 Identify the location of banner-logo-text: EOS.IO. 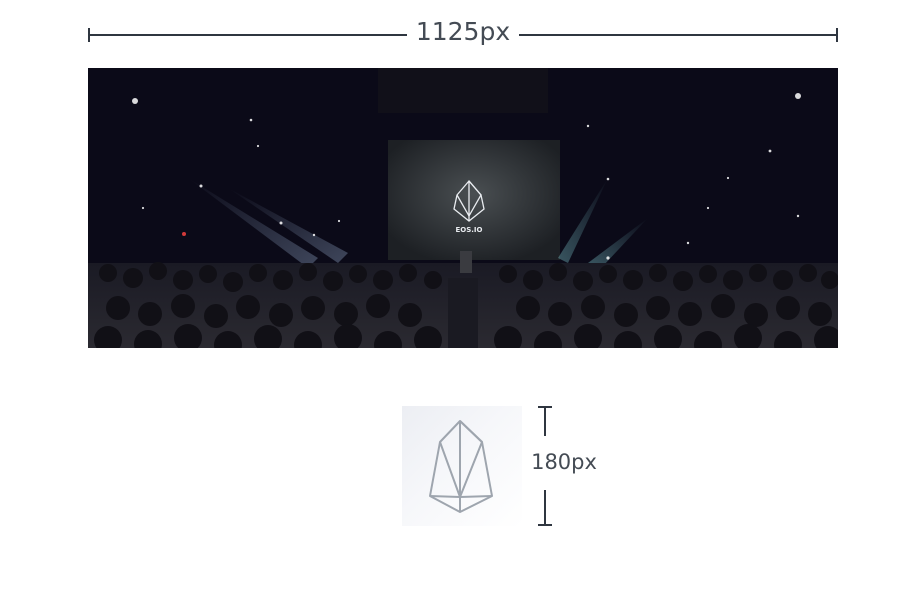
(469, 230).